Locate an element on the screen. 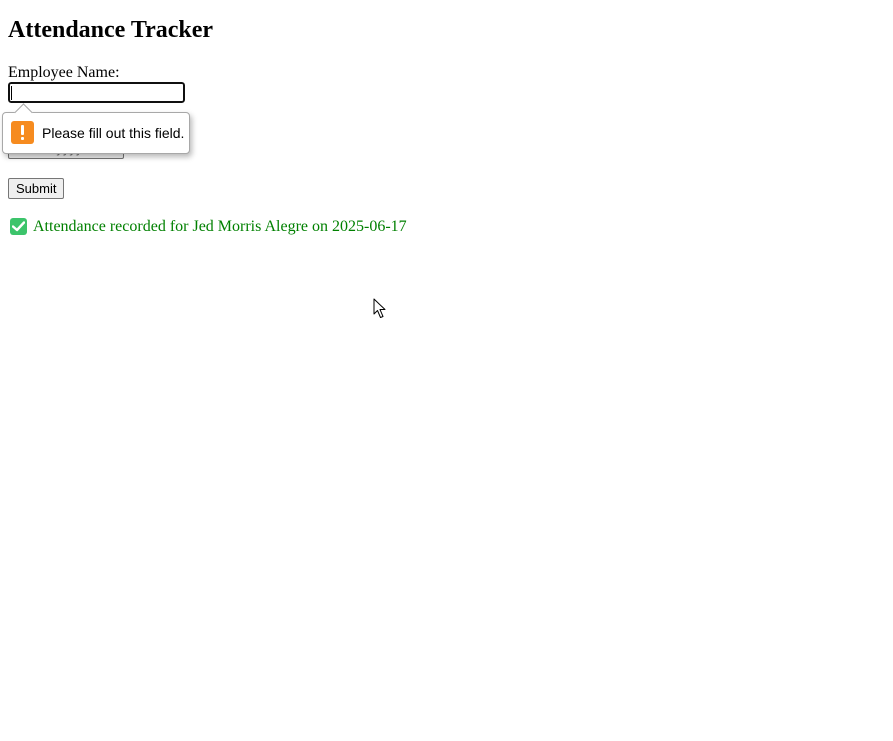 The image size is (893, 741). text-caret is located at coordinates (11, 93).